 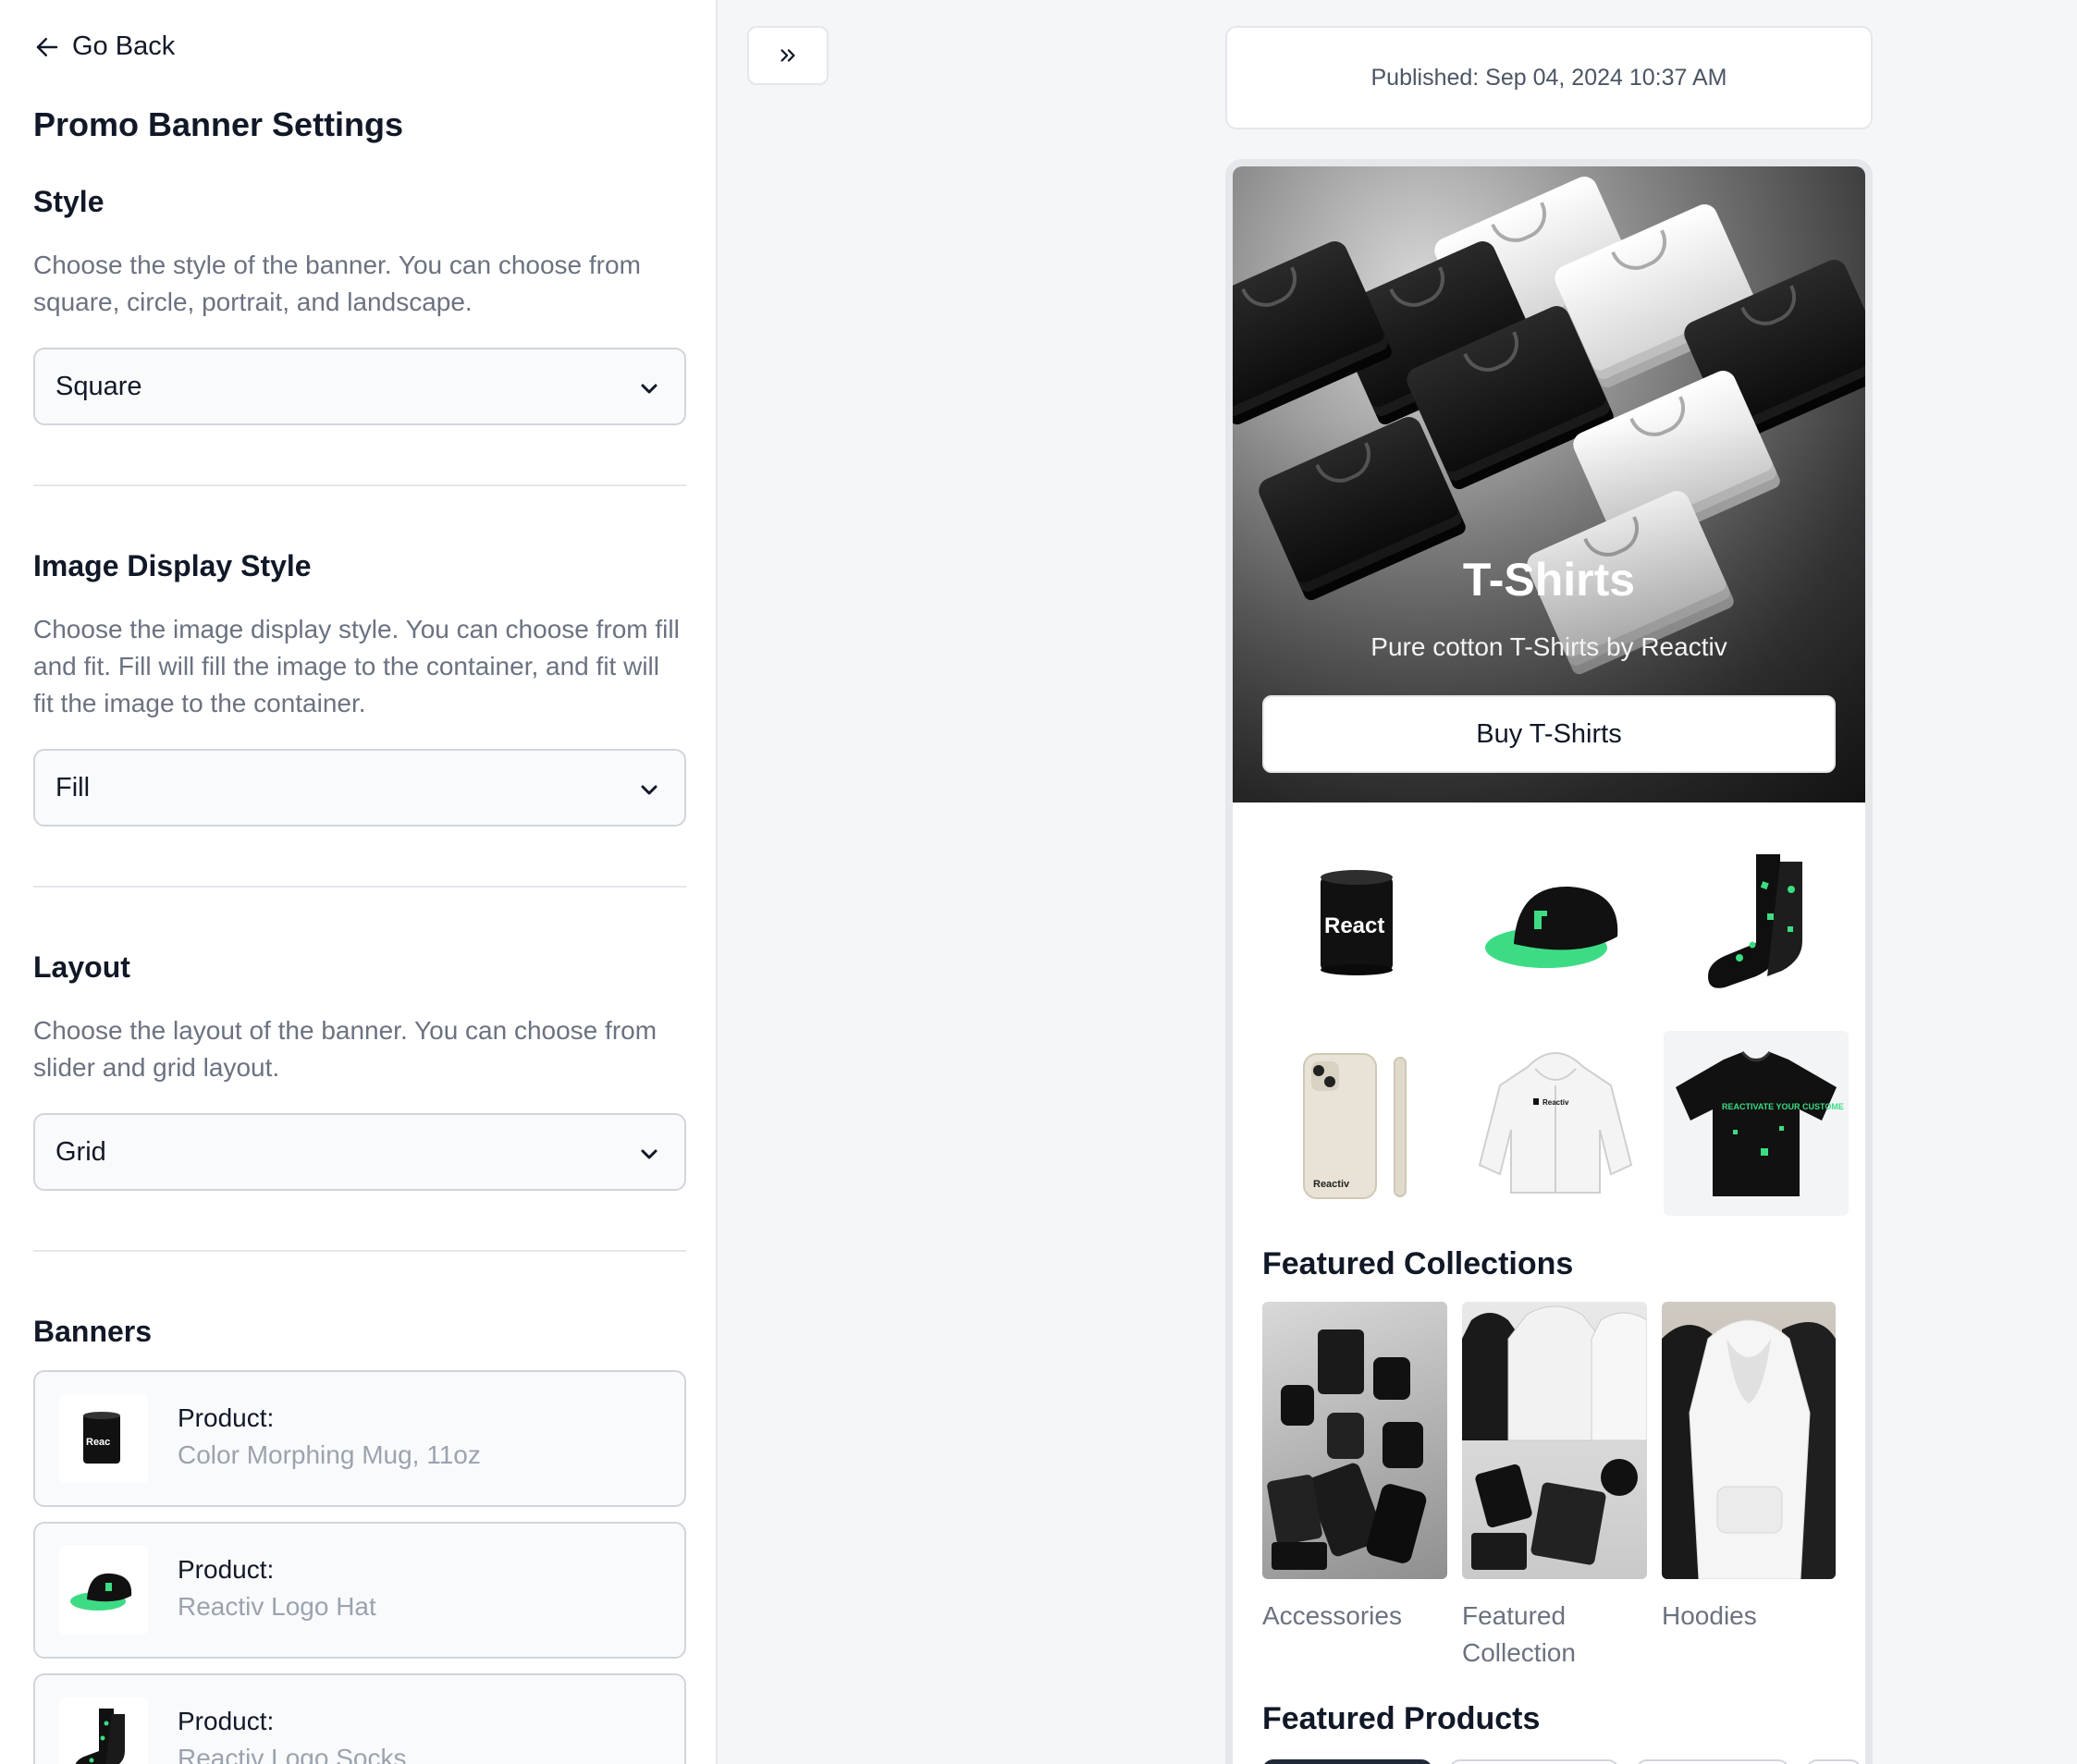 What do you see at coordinates (1549, 647) in the screenshot?
I see `hero-subtitle: Pure cotton T-Shirts by Reactiv` at bounding box center [1549, 647].